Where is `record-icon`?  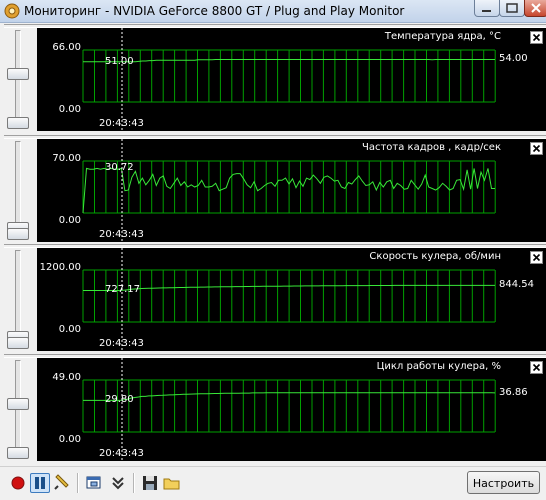 record-icon is located at coordinates (18, 483).